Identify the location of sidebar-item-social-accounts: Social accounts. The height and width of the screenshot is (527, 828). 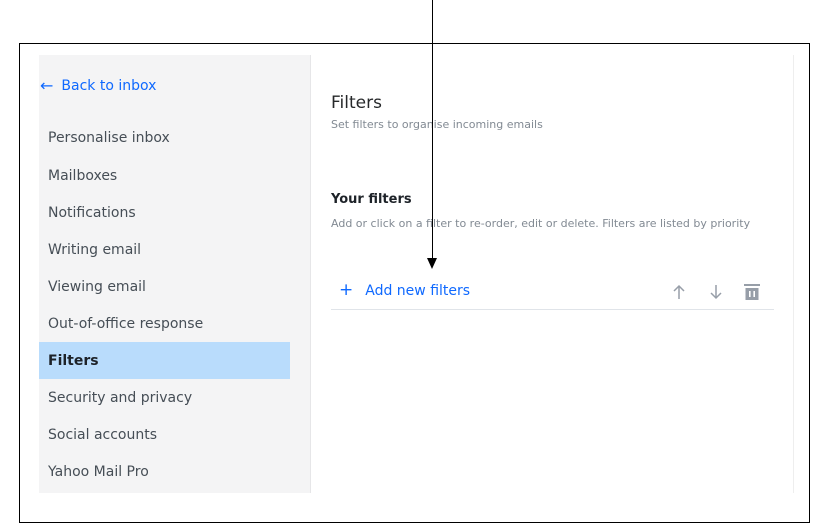
(164, 434).